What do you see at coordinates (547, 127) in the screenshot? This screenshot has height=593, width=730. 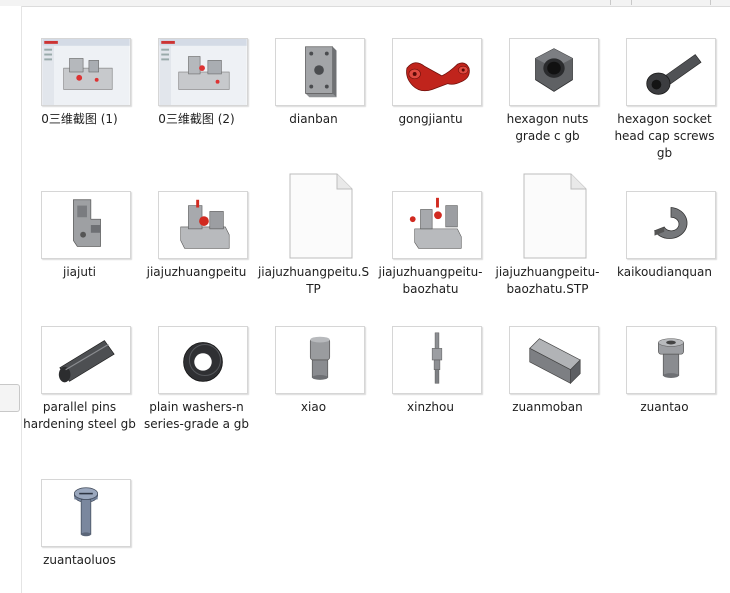 I see `file-name: hexagon nuts grade c gb` at bounding box center [547, 127].